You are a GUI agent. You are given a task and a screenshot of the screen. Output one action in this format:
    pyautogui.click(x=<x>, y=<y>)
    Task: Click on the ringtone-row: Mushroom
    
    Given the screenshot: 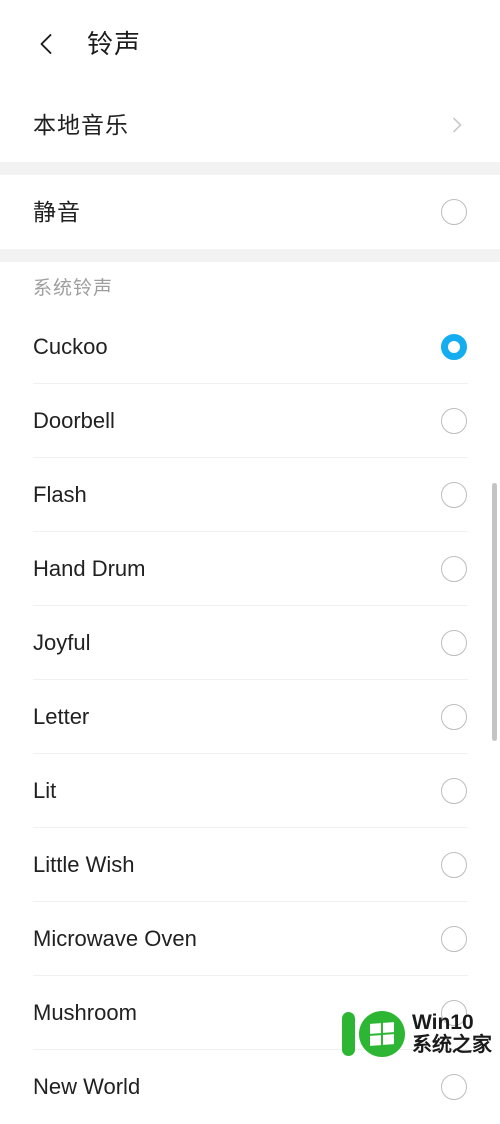 What is the action you would take?
    pyautogui.click(x=250, y=1013)
    